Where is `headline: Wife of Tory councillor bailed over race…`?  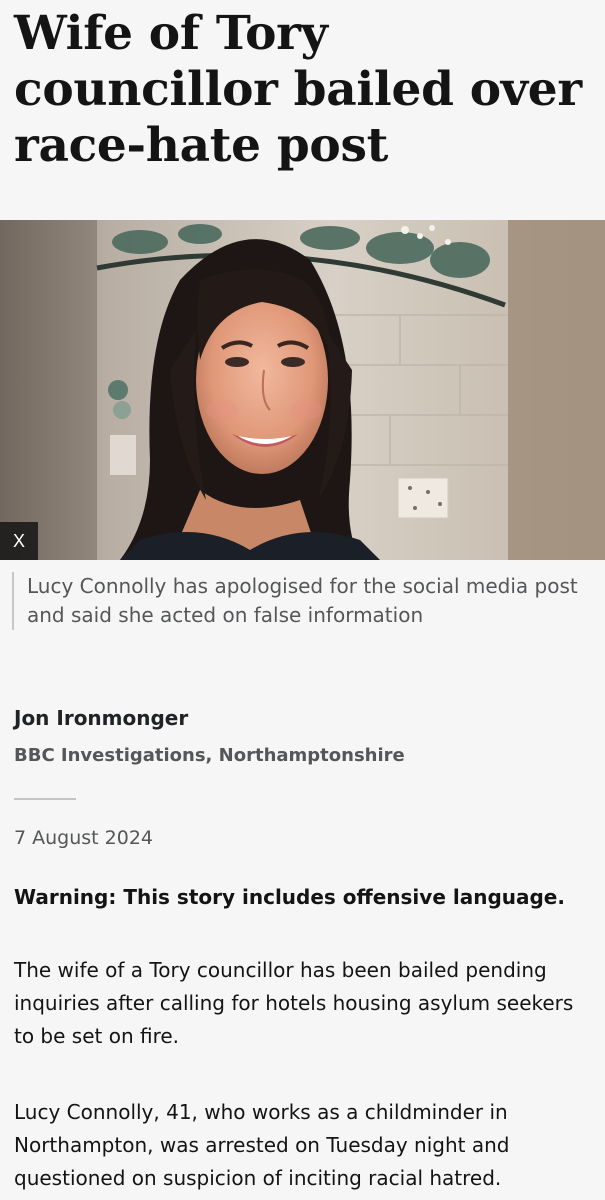 headline: Wife of Tory councillor bailed over race… is located at coordinates (298, 89).